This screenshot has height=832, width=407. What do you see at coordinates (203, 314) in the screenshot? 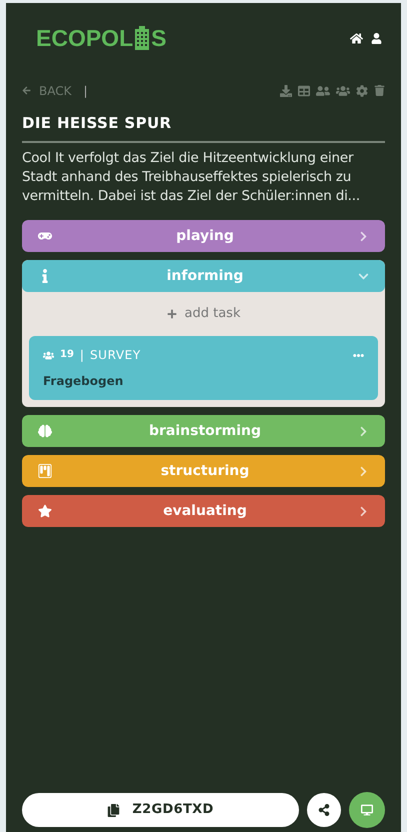
I see `add-task-button: add task` at bounding box center [203, 314].